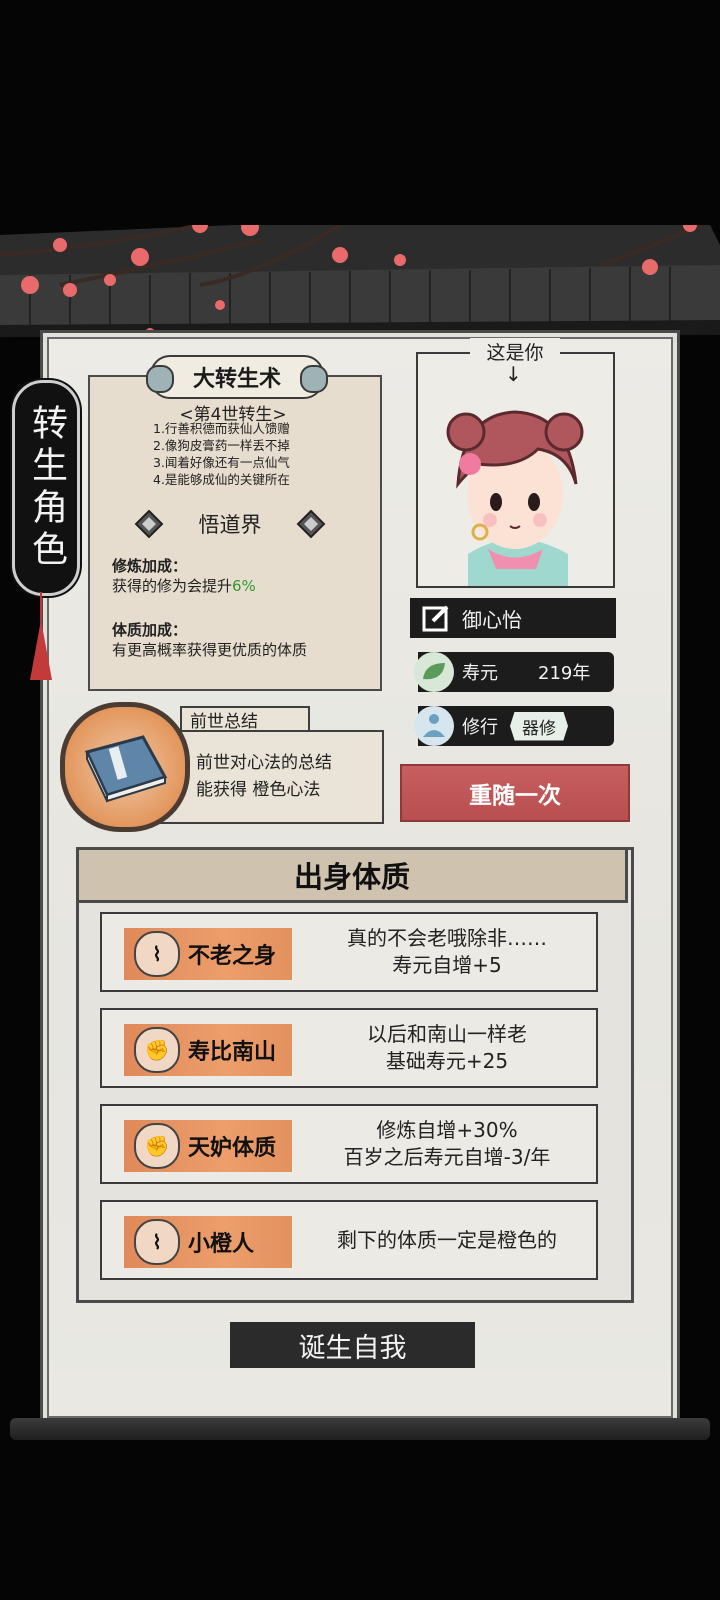  What do you see at coordinates (447, 1061) in the screenshot?
I see `desc-line: 基础寿元+25` at bounding box center [447, 1061].